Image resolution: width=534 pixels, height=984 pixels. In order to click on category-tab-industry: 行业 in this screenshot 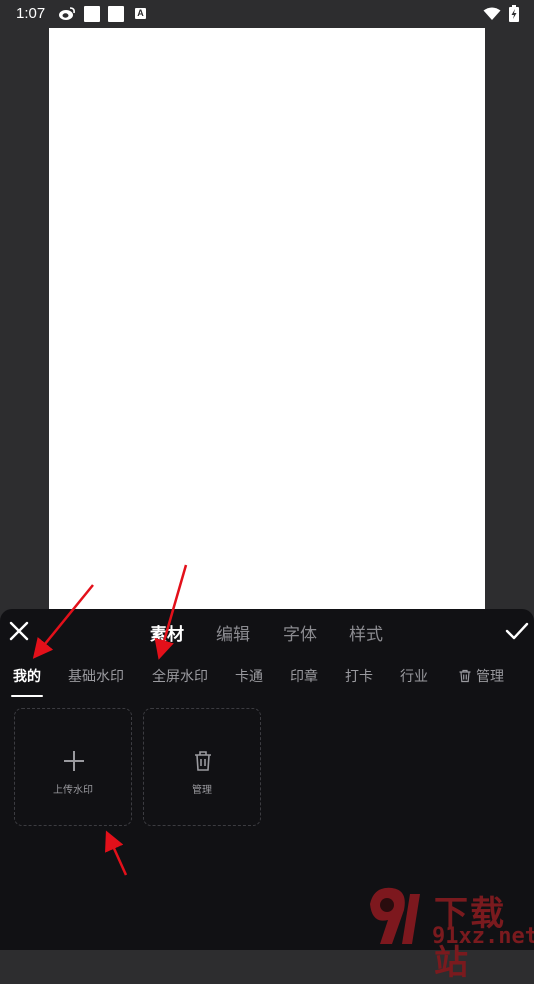, I will do `click(414, 676)`.